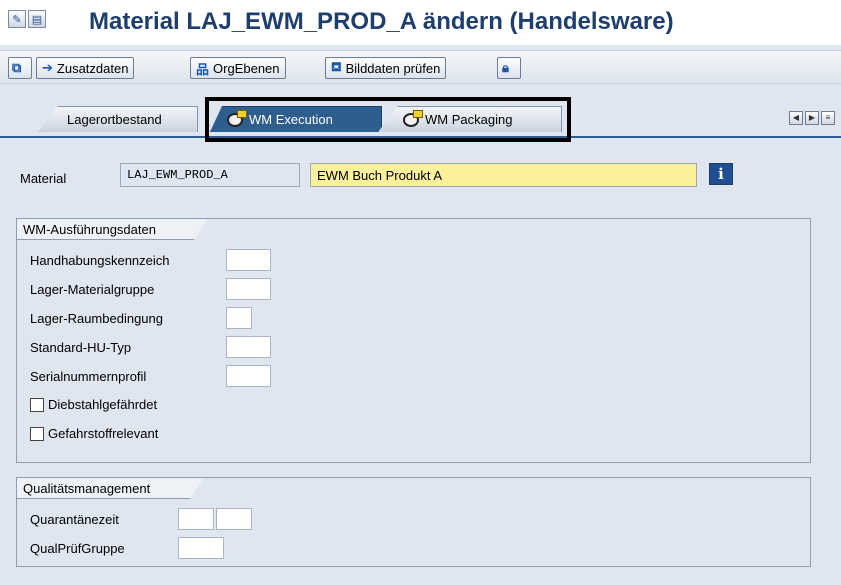  I want to click on orgebenen-button: 品 OrgEbenen, so click(238, 68).